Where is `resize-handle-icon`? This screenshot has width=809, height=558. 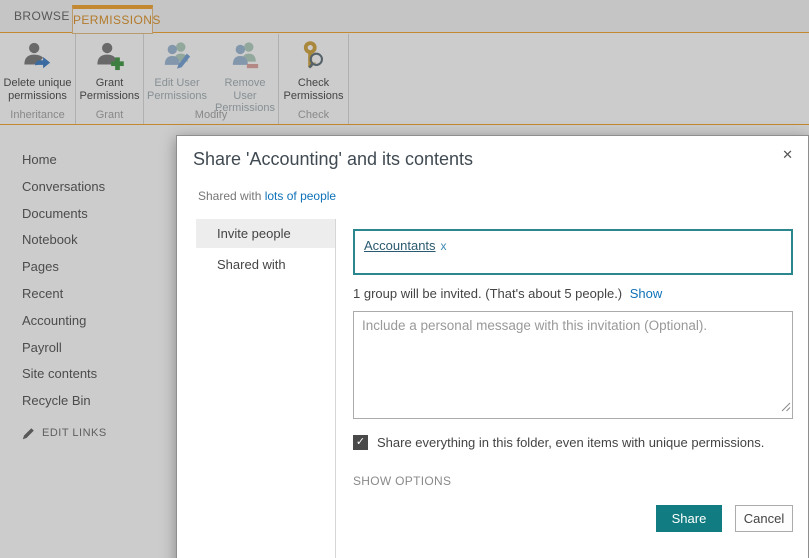 resize-handle-icon is located at coordinates (786, 408).